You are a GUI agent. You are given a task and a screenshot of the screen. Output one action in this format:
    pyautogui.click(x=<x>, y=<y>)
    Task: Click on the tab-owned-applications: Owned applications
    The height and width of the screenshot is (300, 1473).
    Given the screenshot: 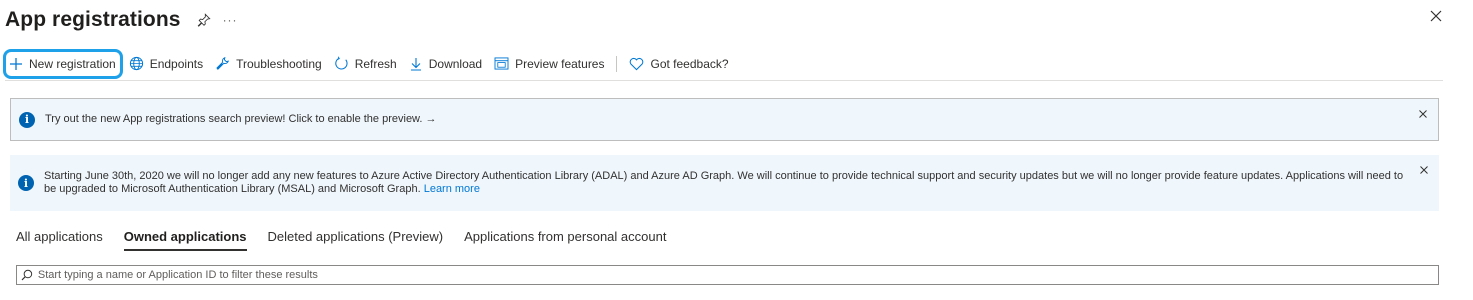 What is the action you would take?
    pyautogui.click(x=185, y=240)
    